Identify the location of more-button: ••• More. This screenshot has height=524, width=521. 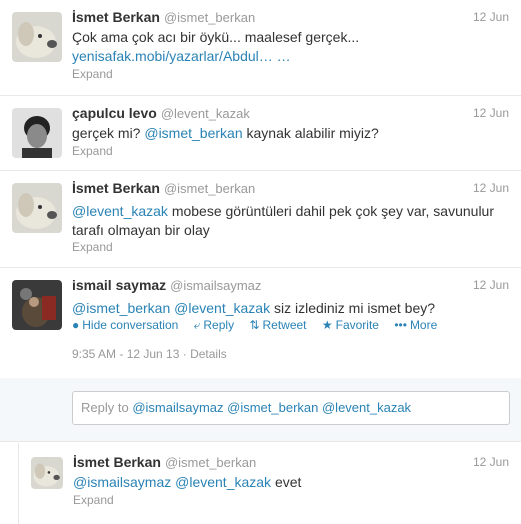
(415, 325).